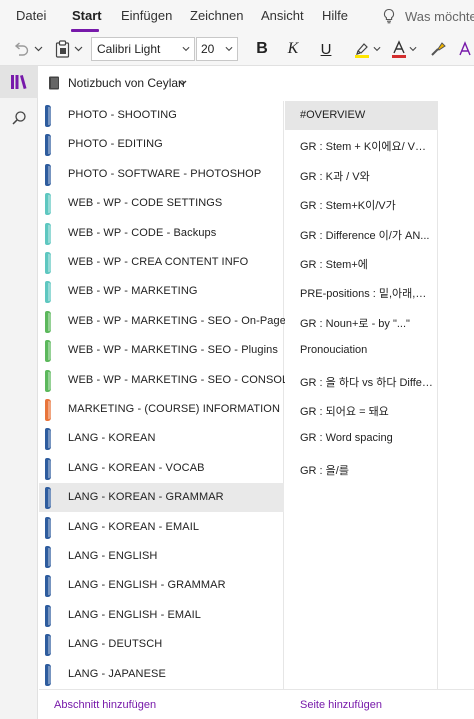 This screenshot has height=719, width=474. I want to click on section-item: LANG - KOREAN - VOCAB, so click(161, 468).